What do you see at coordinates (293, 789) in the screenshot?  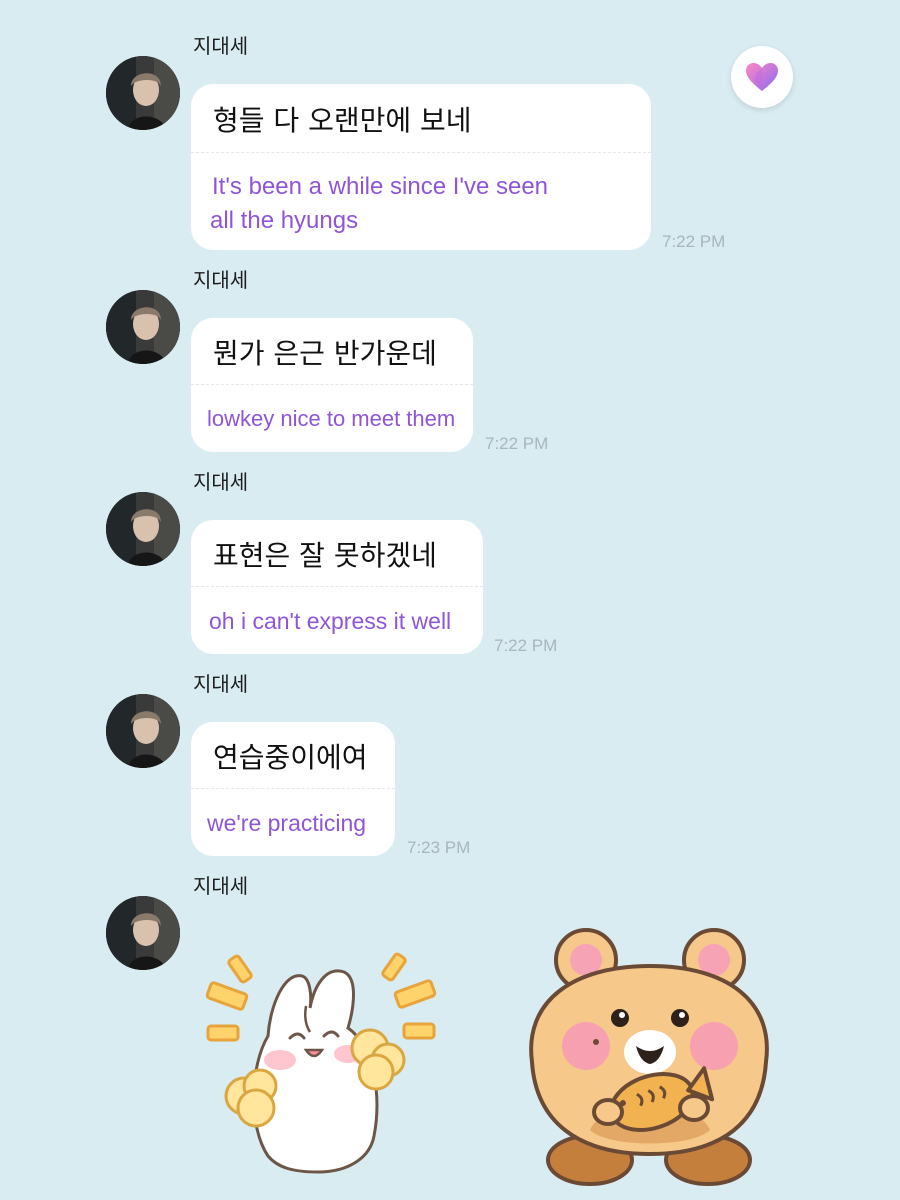 I see `message-bubble: 연습중이에여 we're practicing` at bounding box center [293, 789].